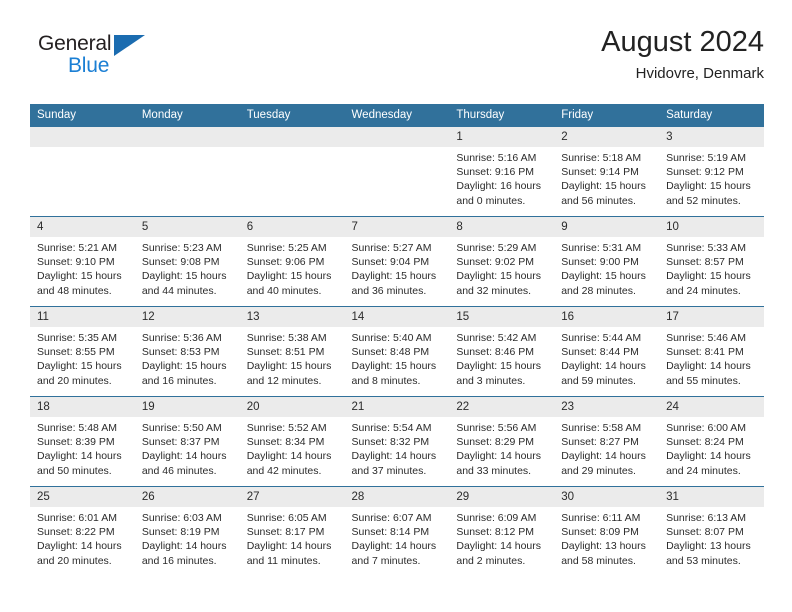  I want to click on sunrise-text: Sunrise: 6:11 AM, so click(601, 518).